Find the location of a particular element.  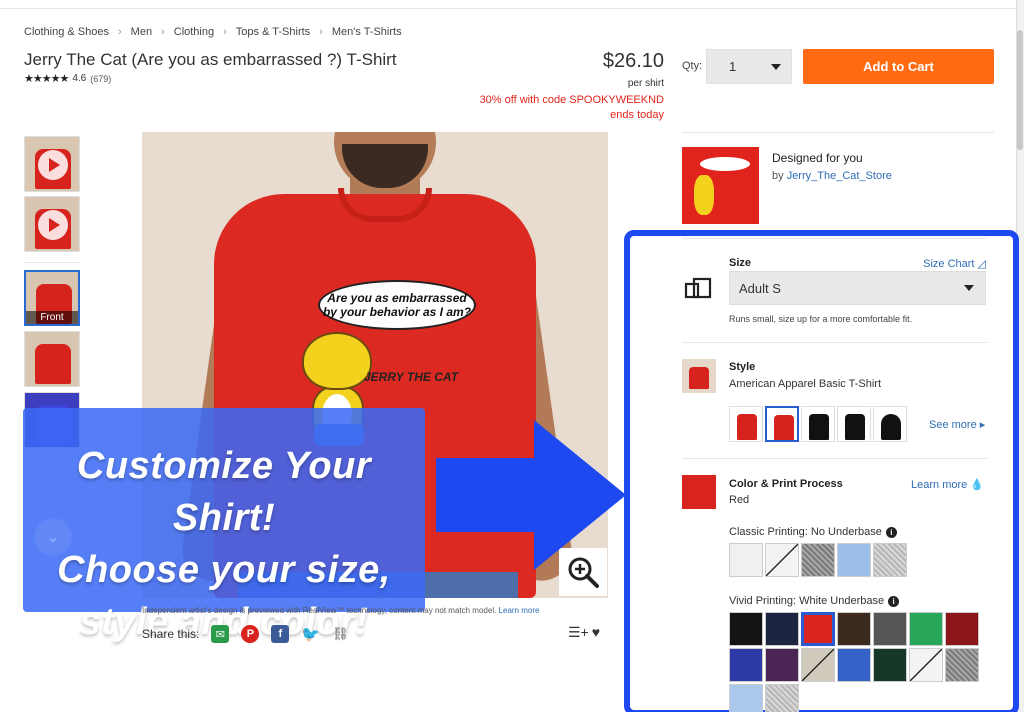

classic-printing-label: Classic Printing: No Underbase i is located at coordinates (813, 532).